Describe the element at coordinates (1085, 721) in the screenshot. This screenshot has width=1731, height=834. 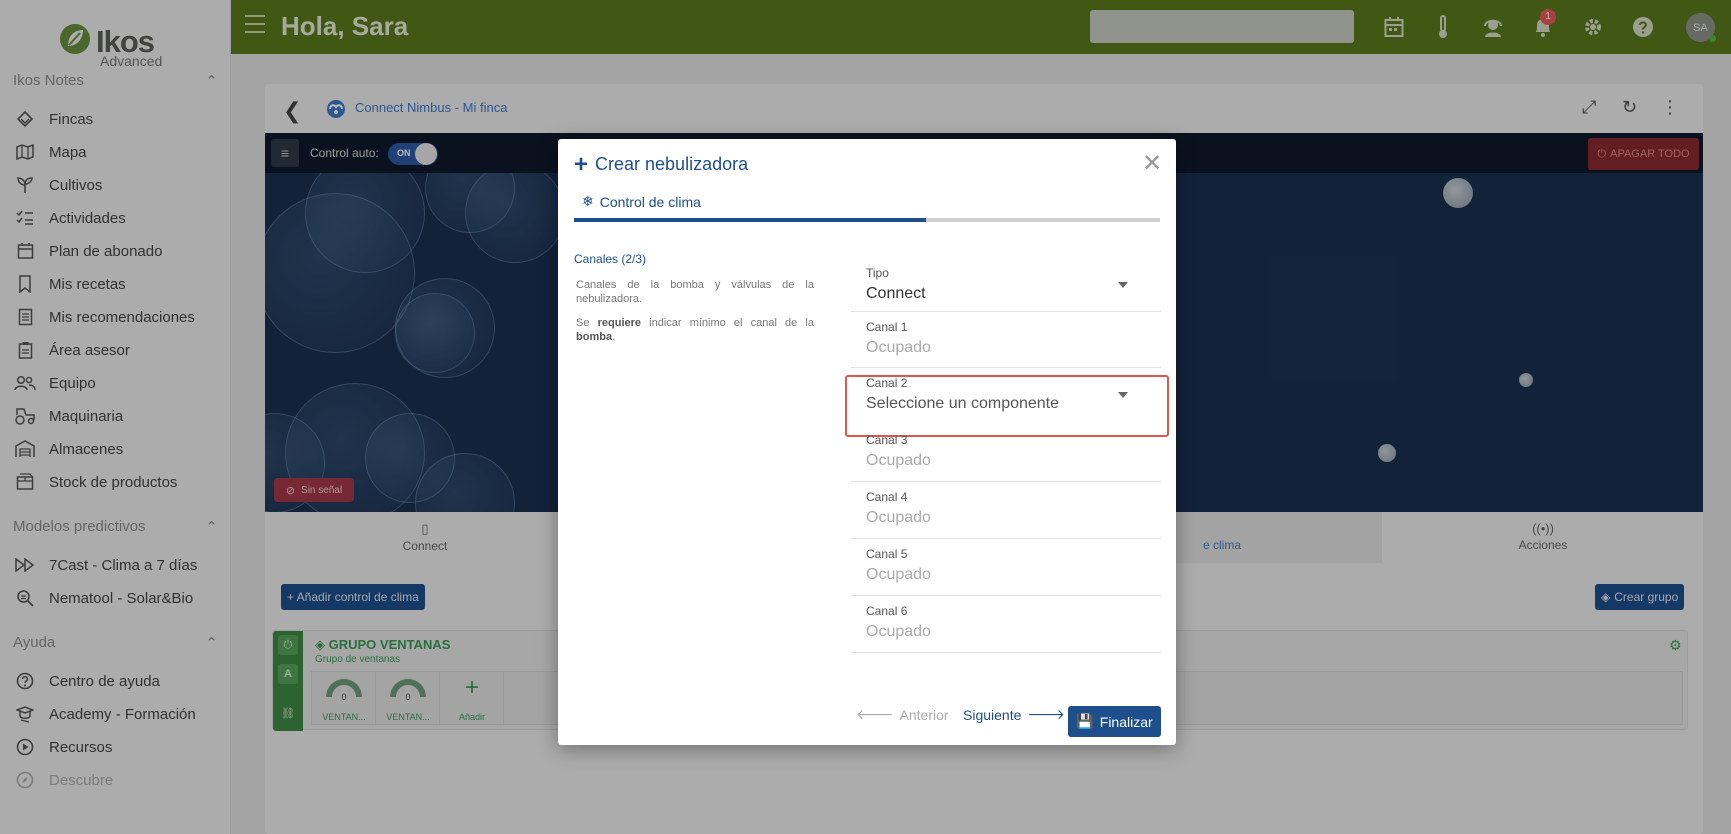
I see `save-icon: 💾` at that location.